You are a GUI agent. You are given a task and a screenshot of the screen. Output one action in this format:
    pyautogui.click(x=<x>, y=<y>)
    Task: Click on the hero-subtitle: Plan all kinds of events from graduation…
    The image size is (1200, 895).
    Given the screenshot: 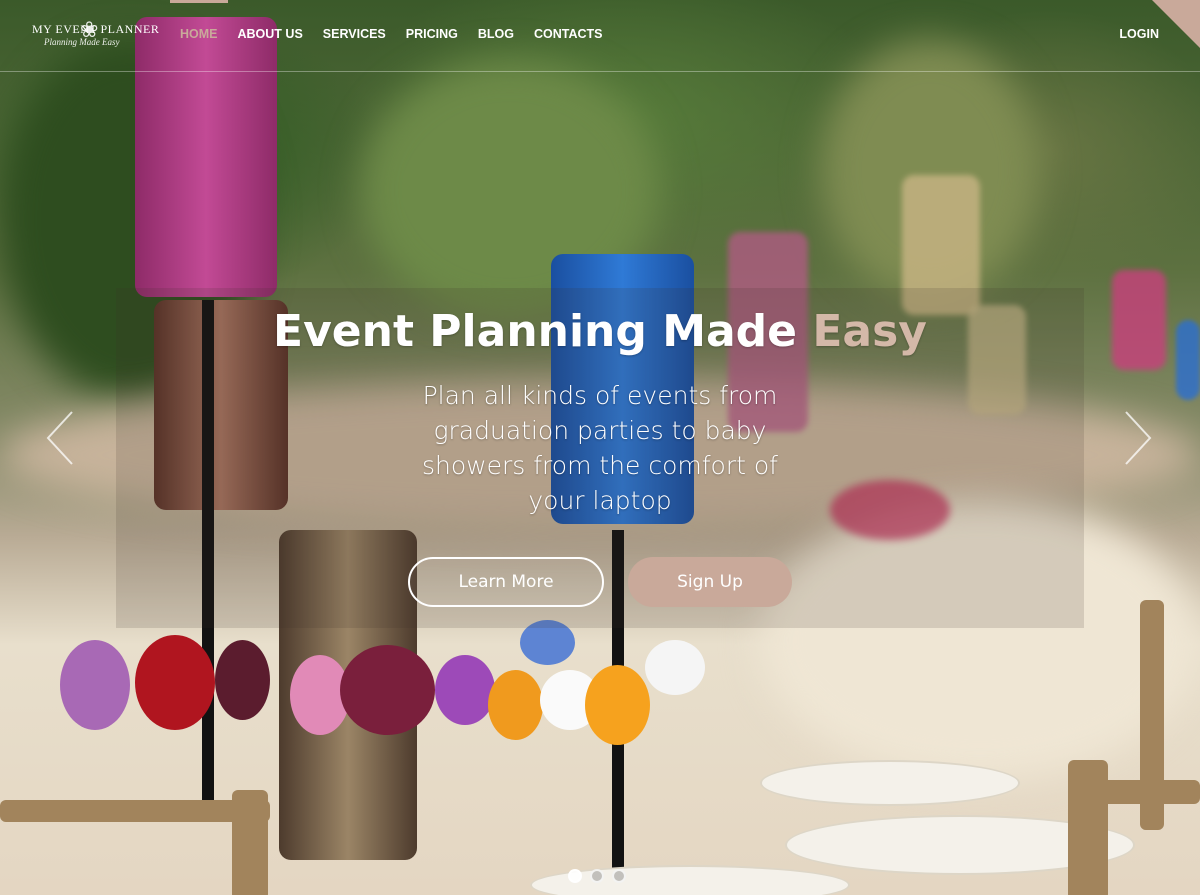 What is the action you would take?
    pyautogui.click(x=600, y=448)
    